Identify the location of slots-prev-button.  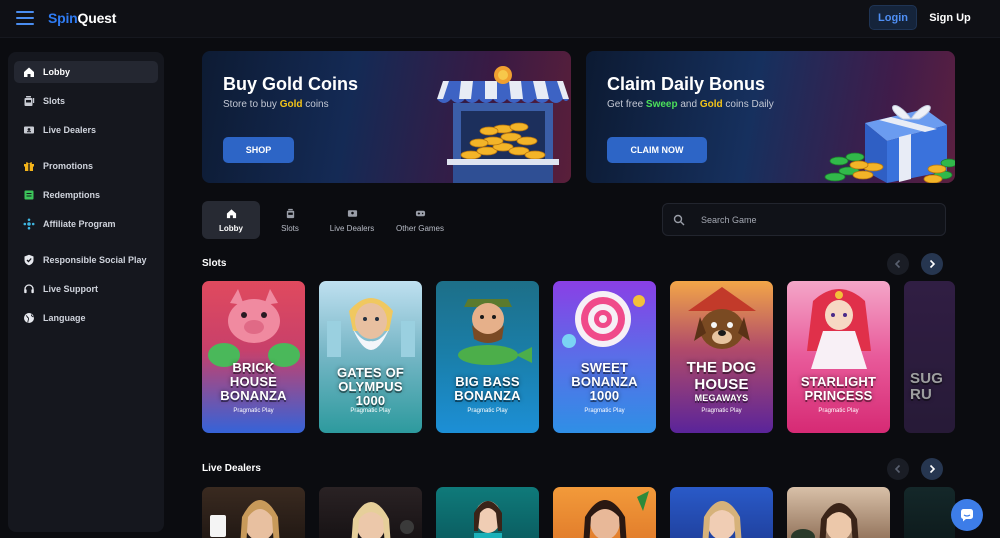
(898, 264).